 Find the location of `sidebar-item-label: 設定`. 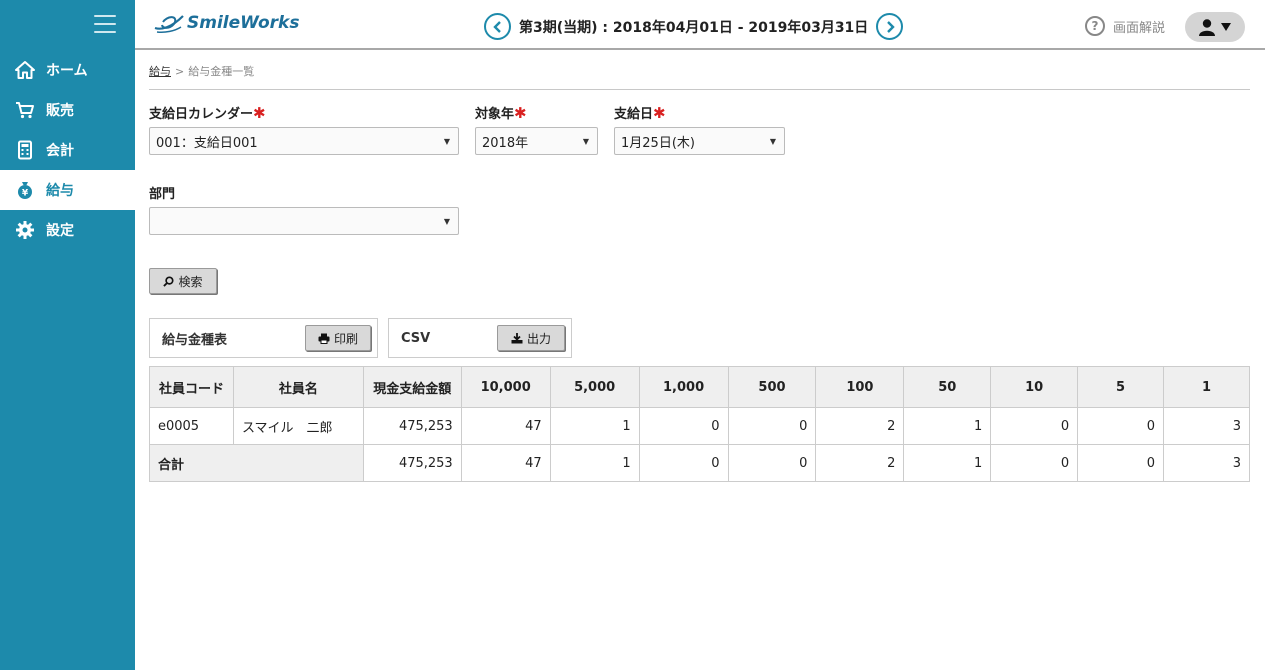

sidebar-item-label: 設定 is located at coordinates (60, 231).